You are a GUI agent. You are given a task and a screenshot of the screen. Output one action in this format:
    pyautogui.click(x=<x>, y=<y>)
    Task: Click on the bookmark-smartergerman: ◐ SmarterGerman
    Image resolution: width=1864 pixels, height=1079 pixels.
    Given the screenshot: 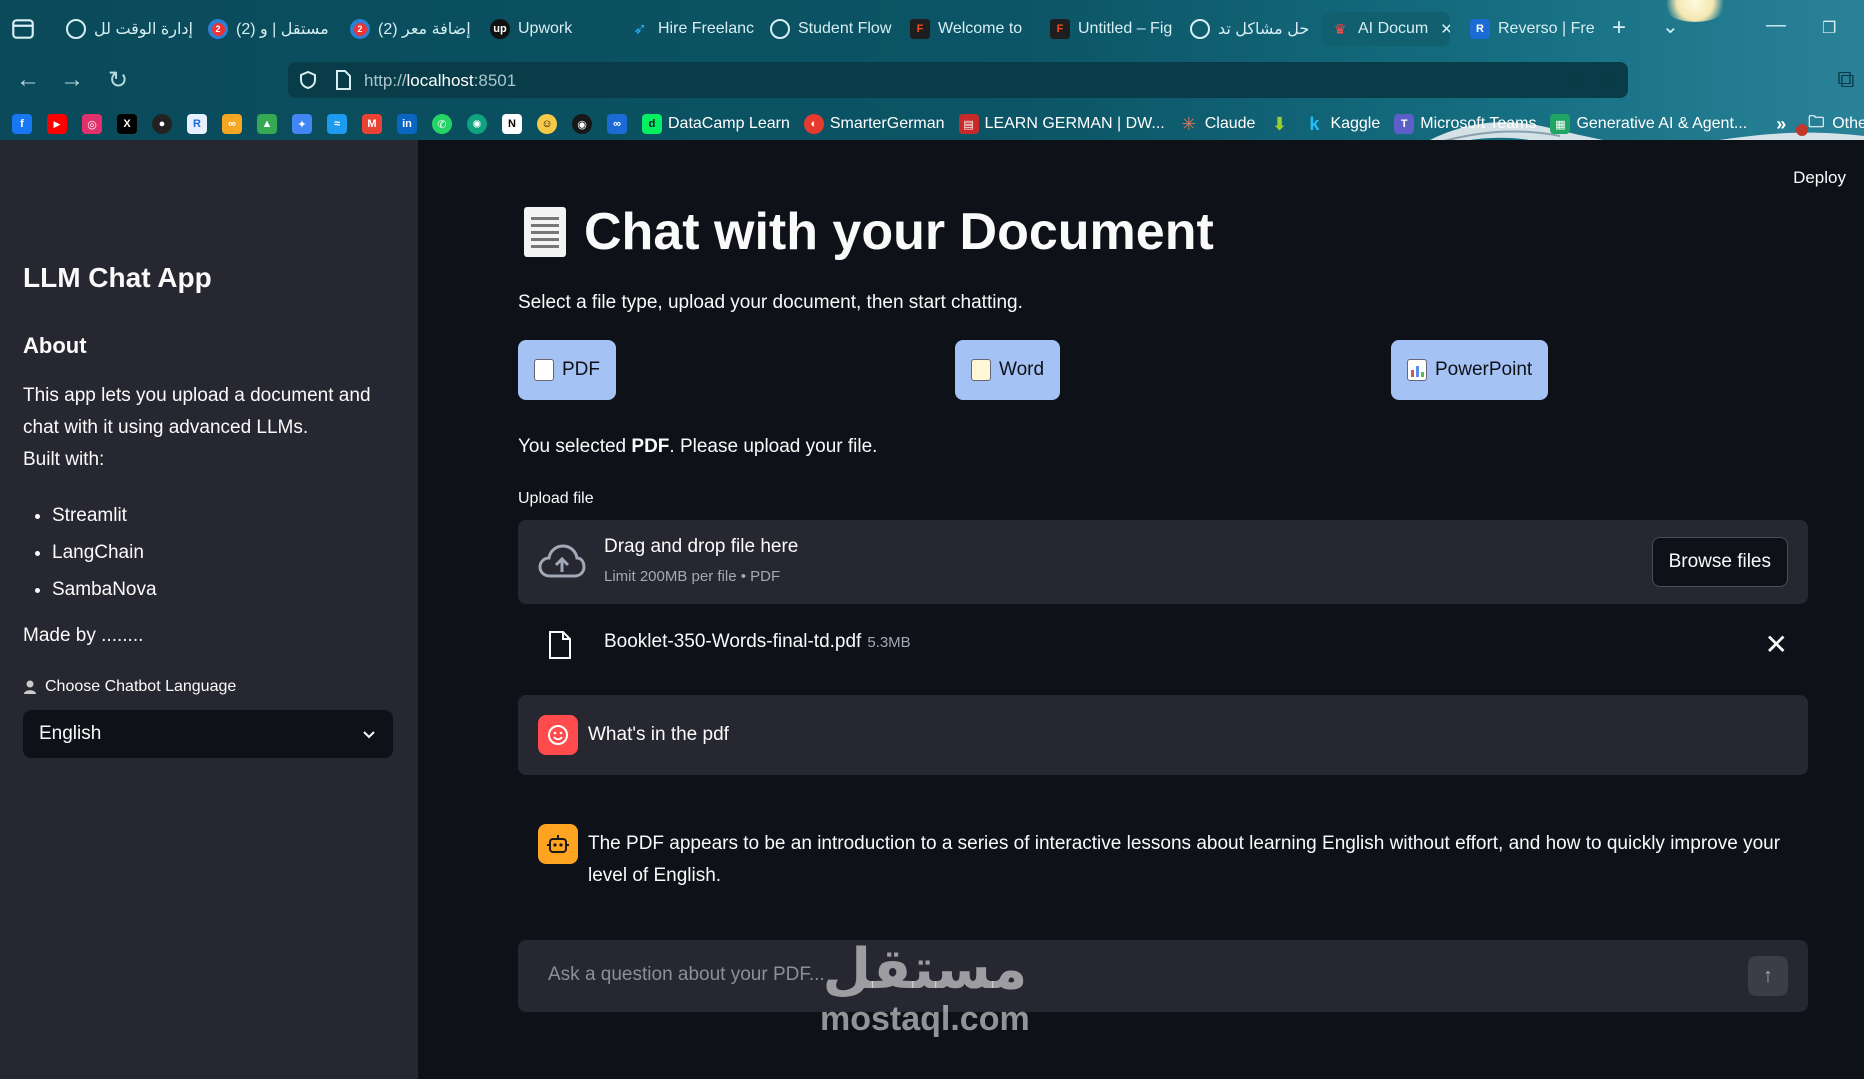 What is the action you would take?
    pyautogui.click(x=874, y=124)
    